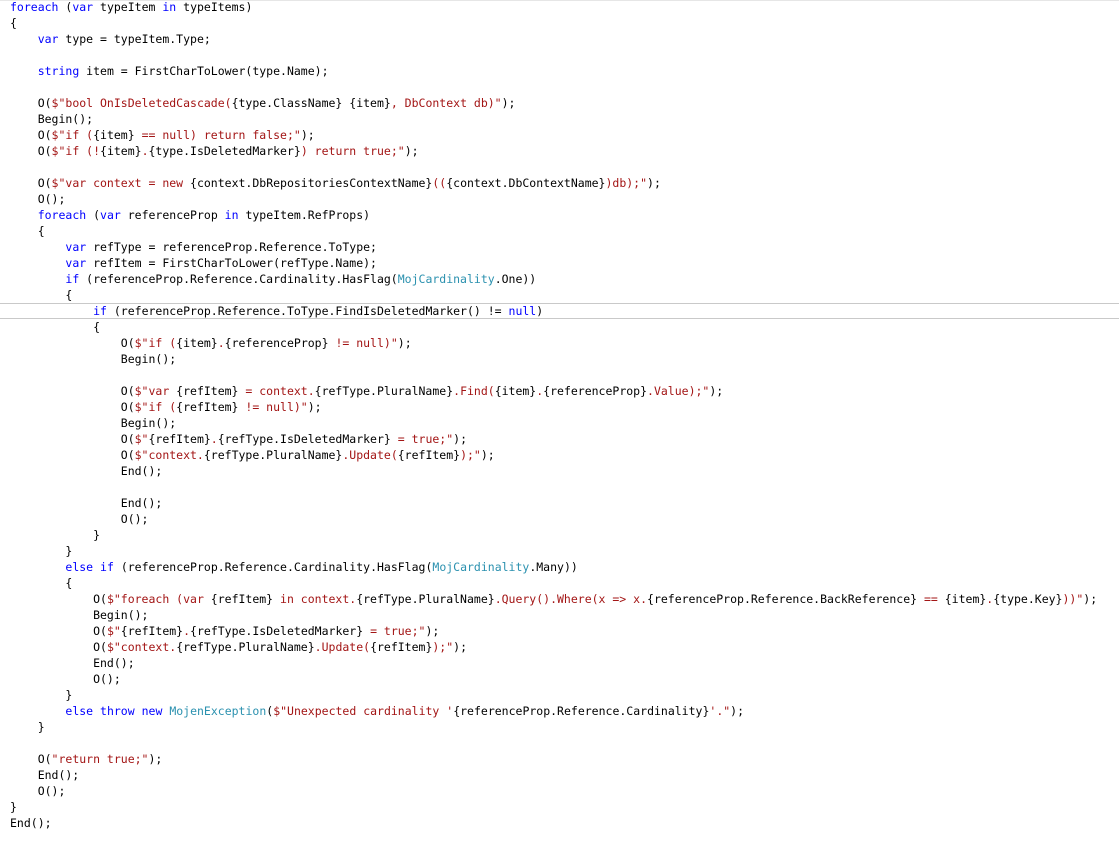 The image size is (1119, 841). What do you see at coordinates (470, 455) in the screenshot?
I see `code-token: );"` at bounding box center [470, 455].